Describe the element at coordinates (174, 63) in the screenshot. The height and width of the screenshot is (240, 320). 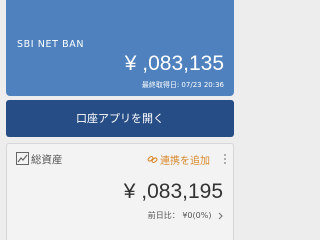
I see `account-balance: ¥ ,083,135` at that location.